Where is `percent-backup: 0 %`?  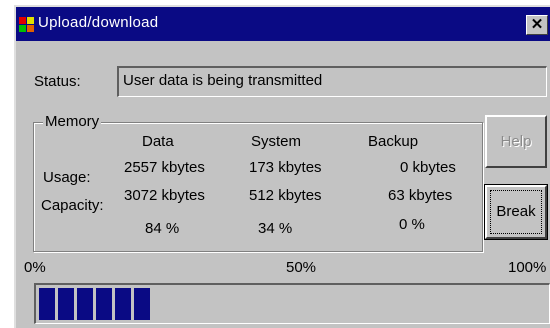 percent-backup: 0 % is located at coordinates (412, 224).